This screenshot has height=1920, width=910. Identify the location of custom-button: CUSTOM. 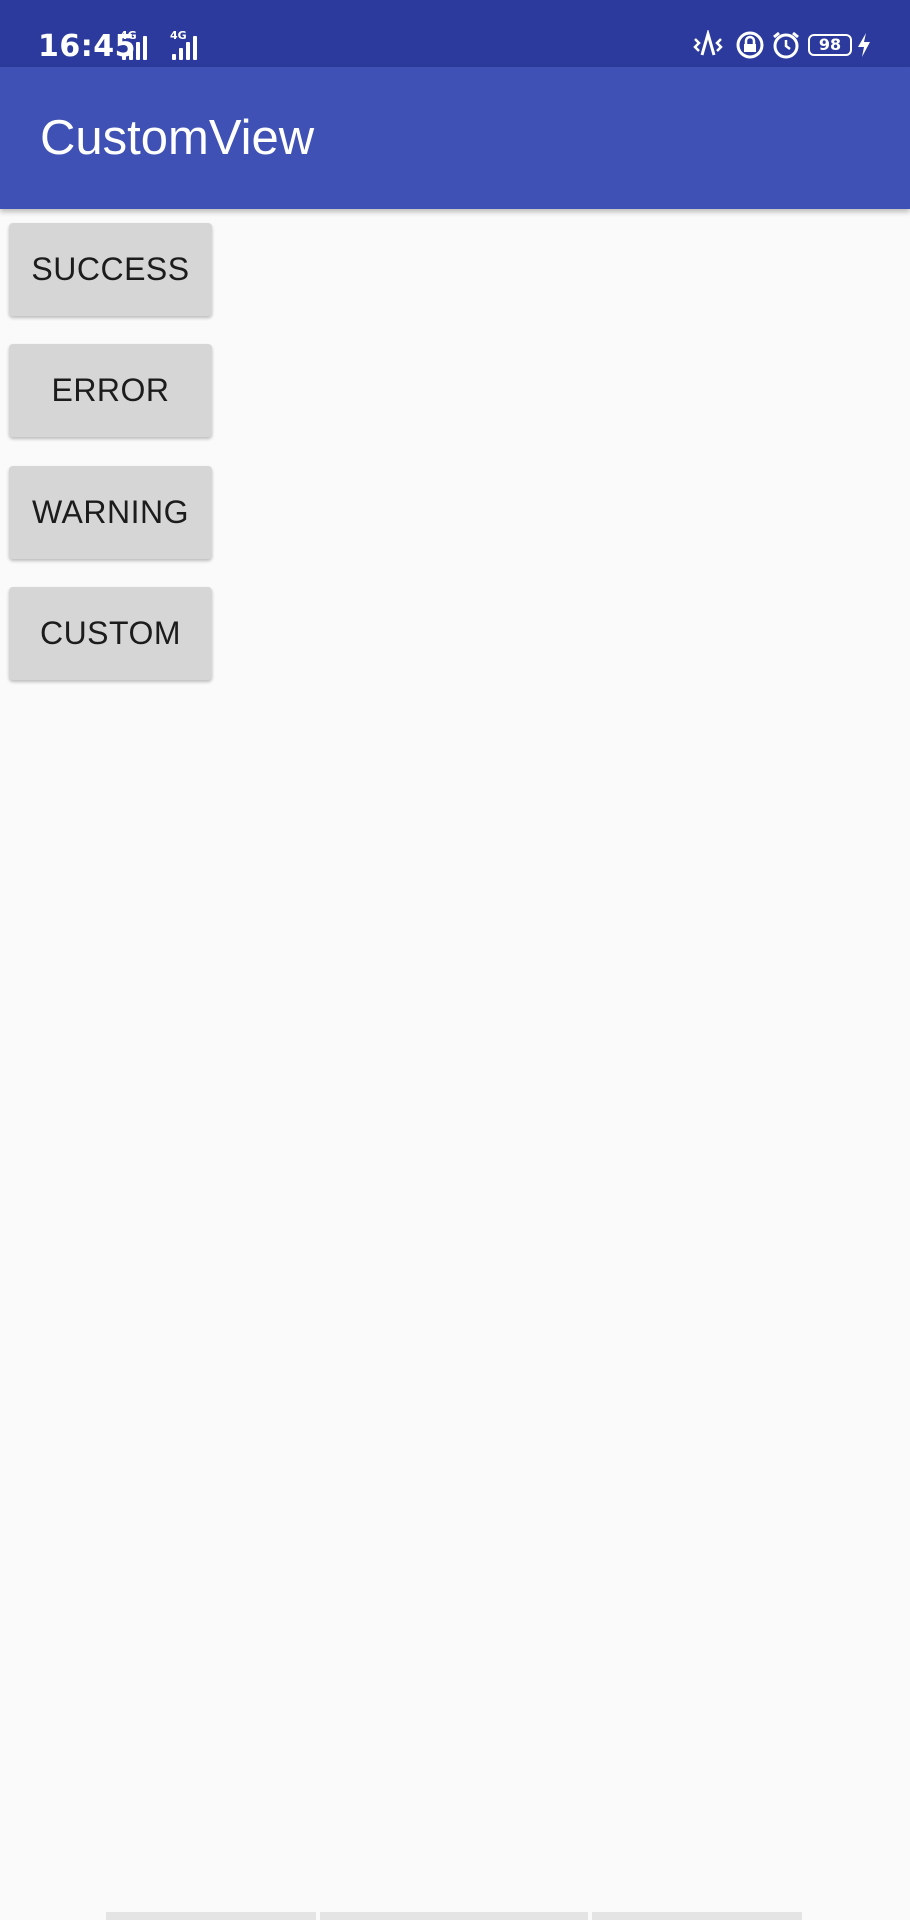
(110, 633).